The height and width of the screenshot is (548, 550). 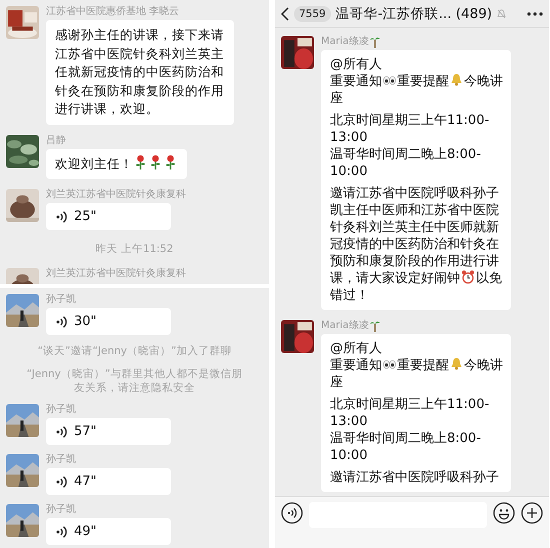 What do you see at coordinates (108, 431) in the screenshot?
I see `voice-message: 57"` at bounding box center [108, 431].